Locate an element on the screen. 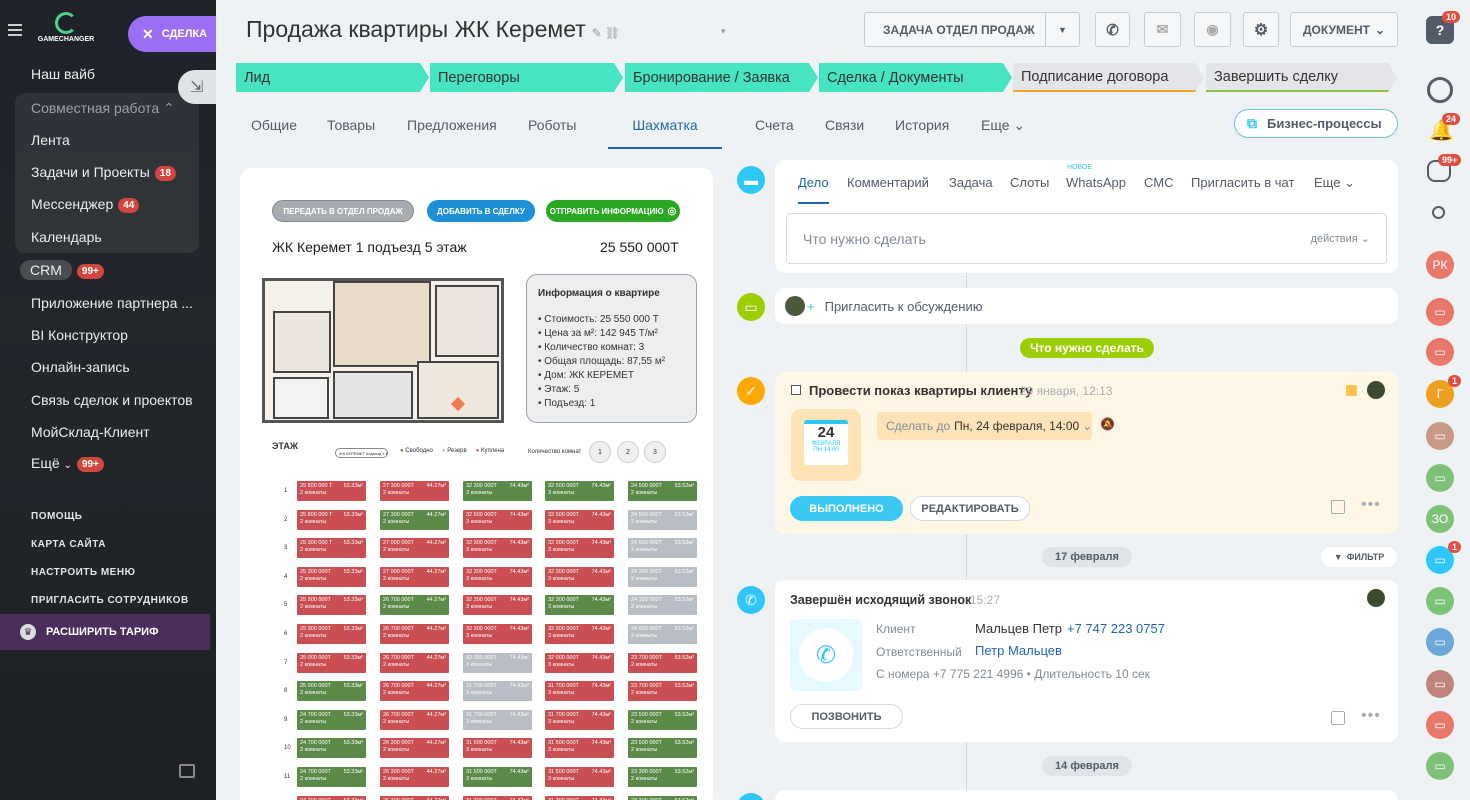 This screenshot has height=800, width=1470. todo-input: Что нужно сделать действия ⌄ is located at coordinates (1086, 238).